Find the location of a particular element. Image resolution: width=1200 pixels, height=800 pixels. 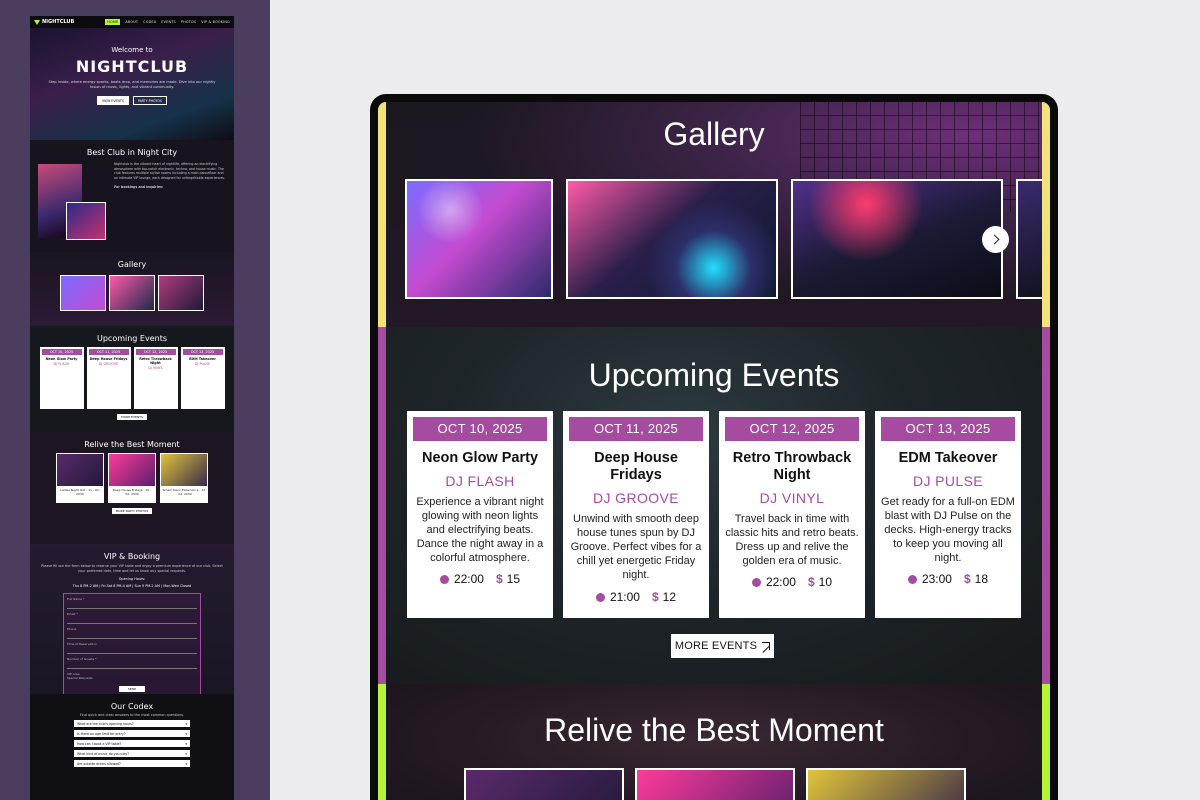

mini-nav-vip: VIP & BOOKING is located at coordinates (215, 22).